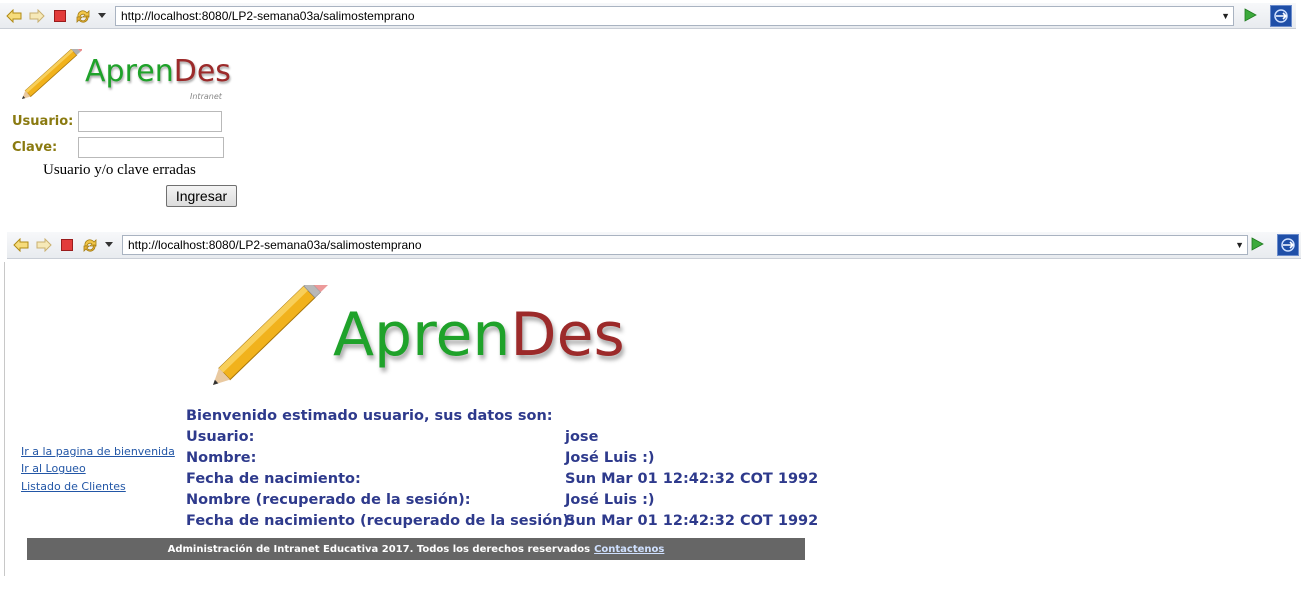  Describe the element at coordinates (98, 451) in the screenshot. I see `sidebar-link-bienvenida: Ir a la pagina de bienvenida` at that location.